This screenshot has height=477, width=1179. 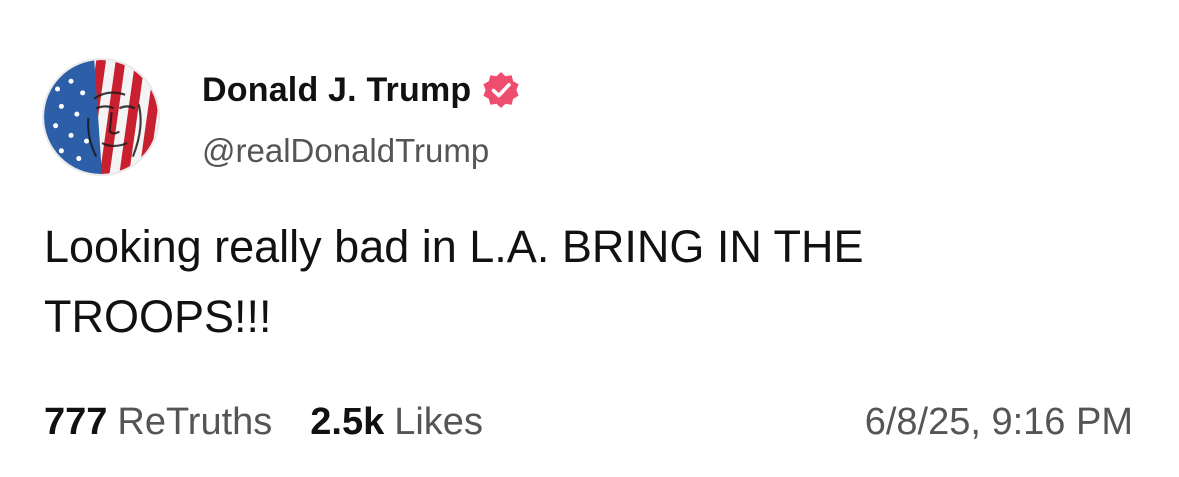 I want to click on retruths-label: ReTruths, so click(x=195, y=421).